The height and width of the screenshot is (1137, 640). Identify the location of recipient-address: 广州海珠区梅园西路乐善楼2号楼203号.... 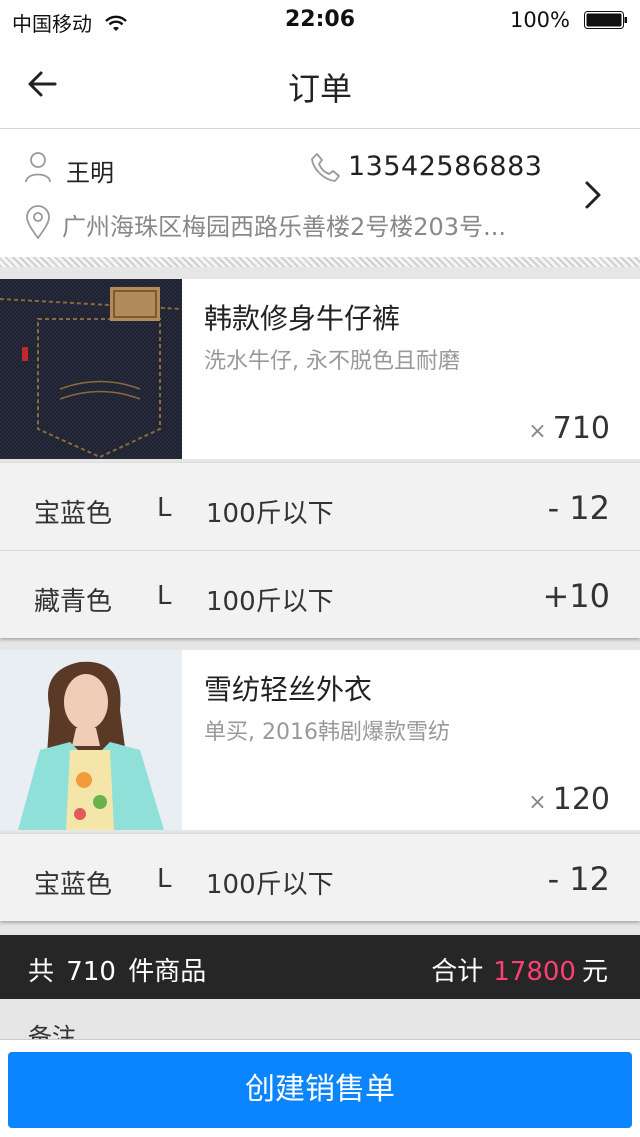
(284, 227).